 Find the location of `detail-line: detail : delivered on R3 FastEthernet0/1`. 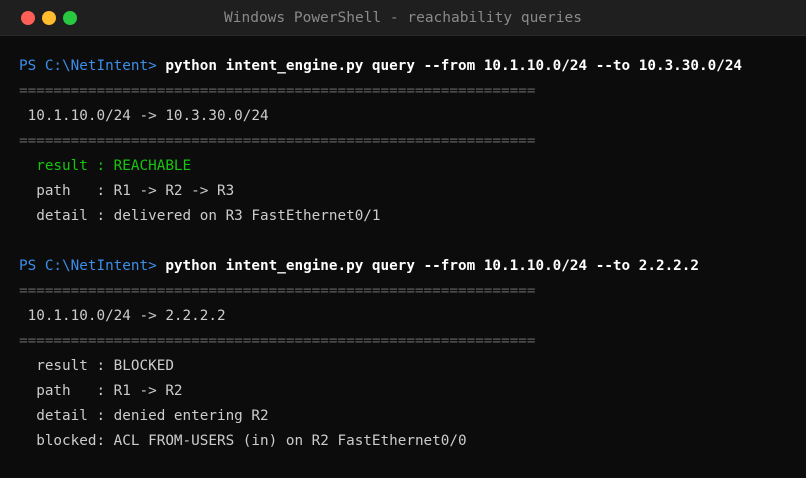

detail-line: detail : delivered on R3 FastEthernet0/1 is located at coordinates (200, 216).